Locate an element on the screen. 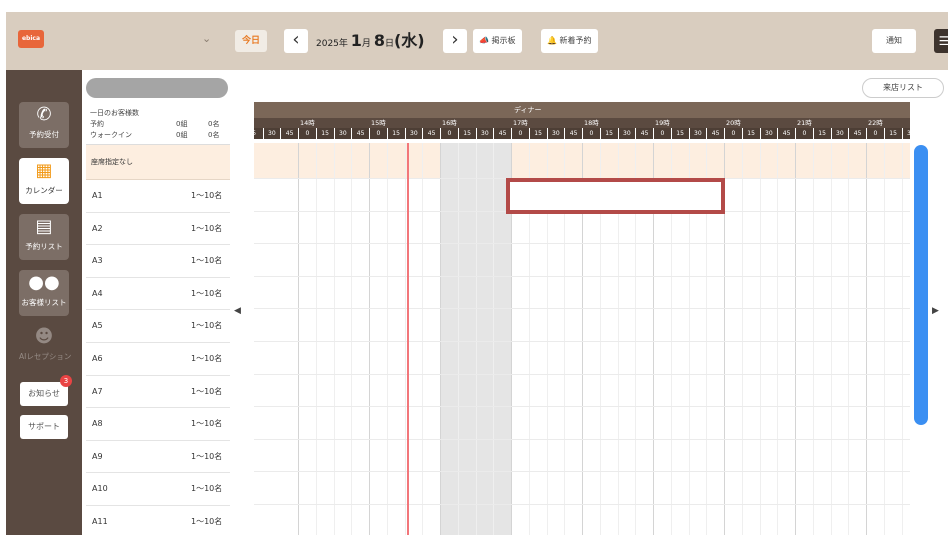 This screenshot has width=948, height=535. bell-icon: 🔔 is located at coordinates (552, 40).